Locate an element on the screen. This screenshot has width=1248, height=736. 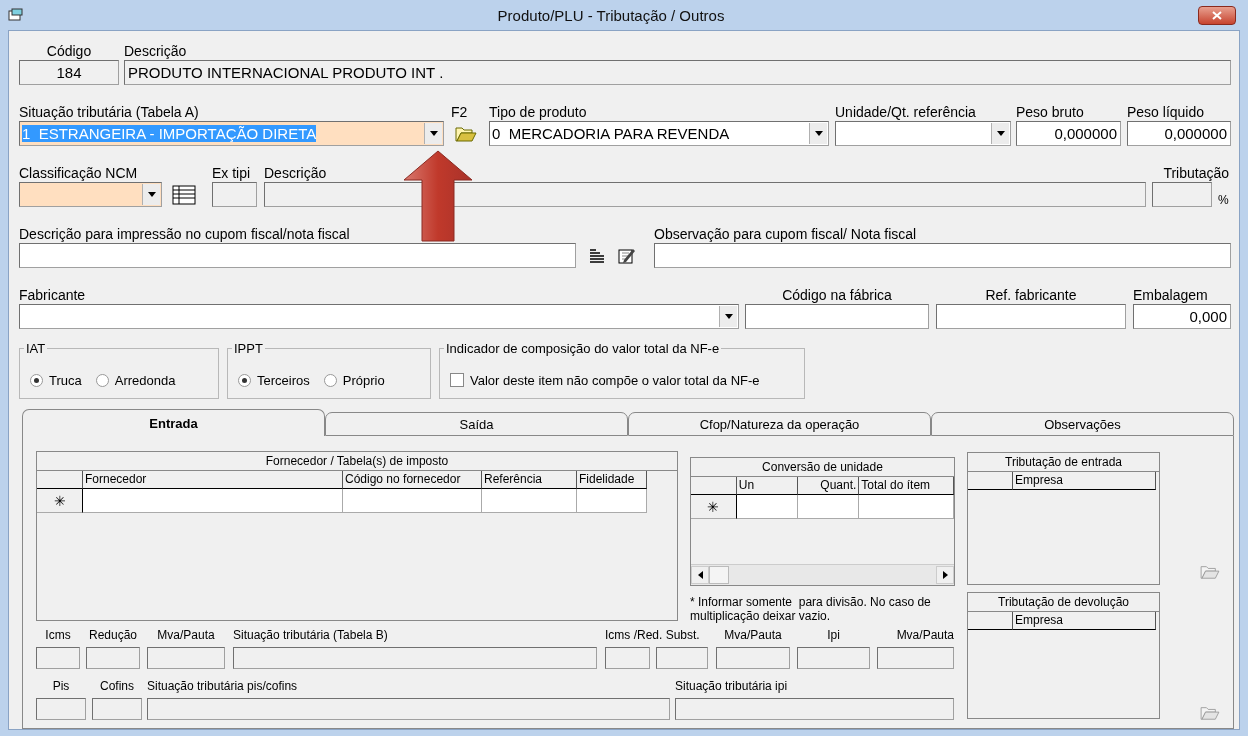
edit-icon is located at coordinates (626, 255).